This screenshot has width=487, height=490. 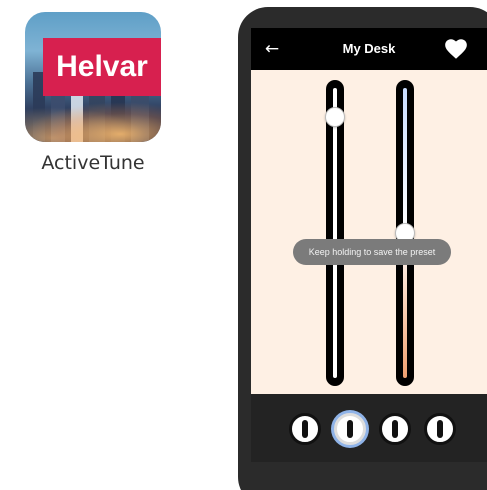 What do you see at coordinates (335, 116) in the screenshot?
I see `brightness-slider-knob` at bounding box center [335, 116].